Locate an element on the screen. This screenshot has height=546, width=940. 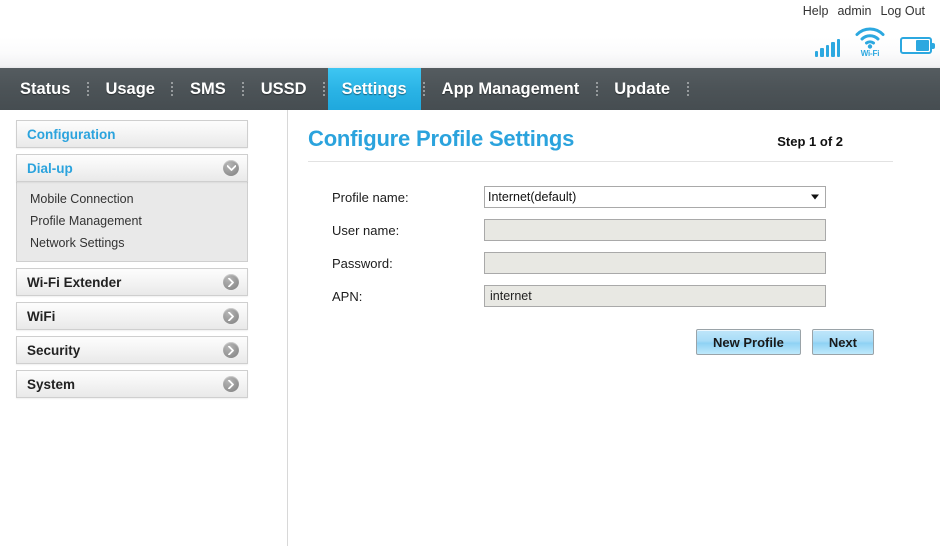
sidebar-wifi-header: WiFi is located at coordinates (132, 316).